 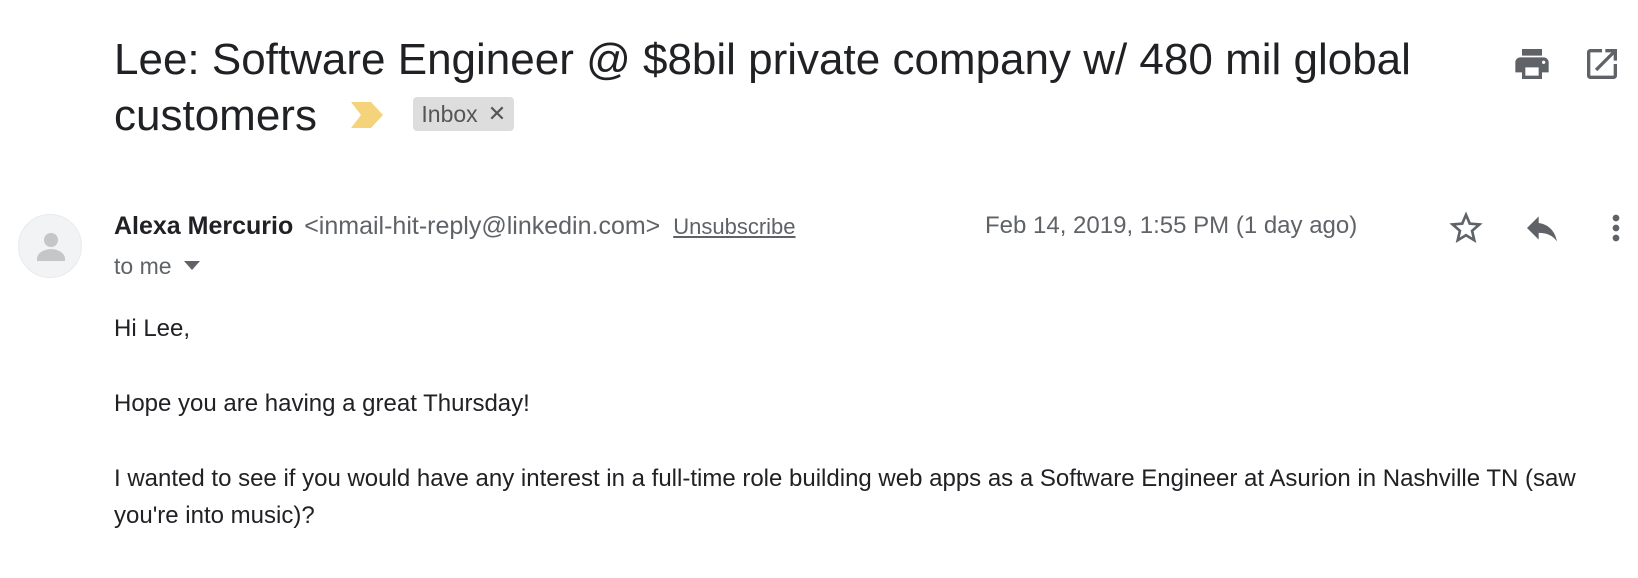 I want to click on email-date: Feb 14, 2019, 1:55 PM (1 day ago), so click(x=1171, y=225).